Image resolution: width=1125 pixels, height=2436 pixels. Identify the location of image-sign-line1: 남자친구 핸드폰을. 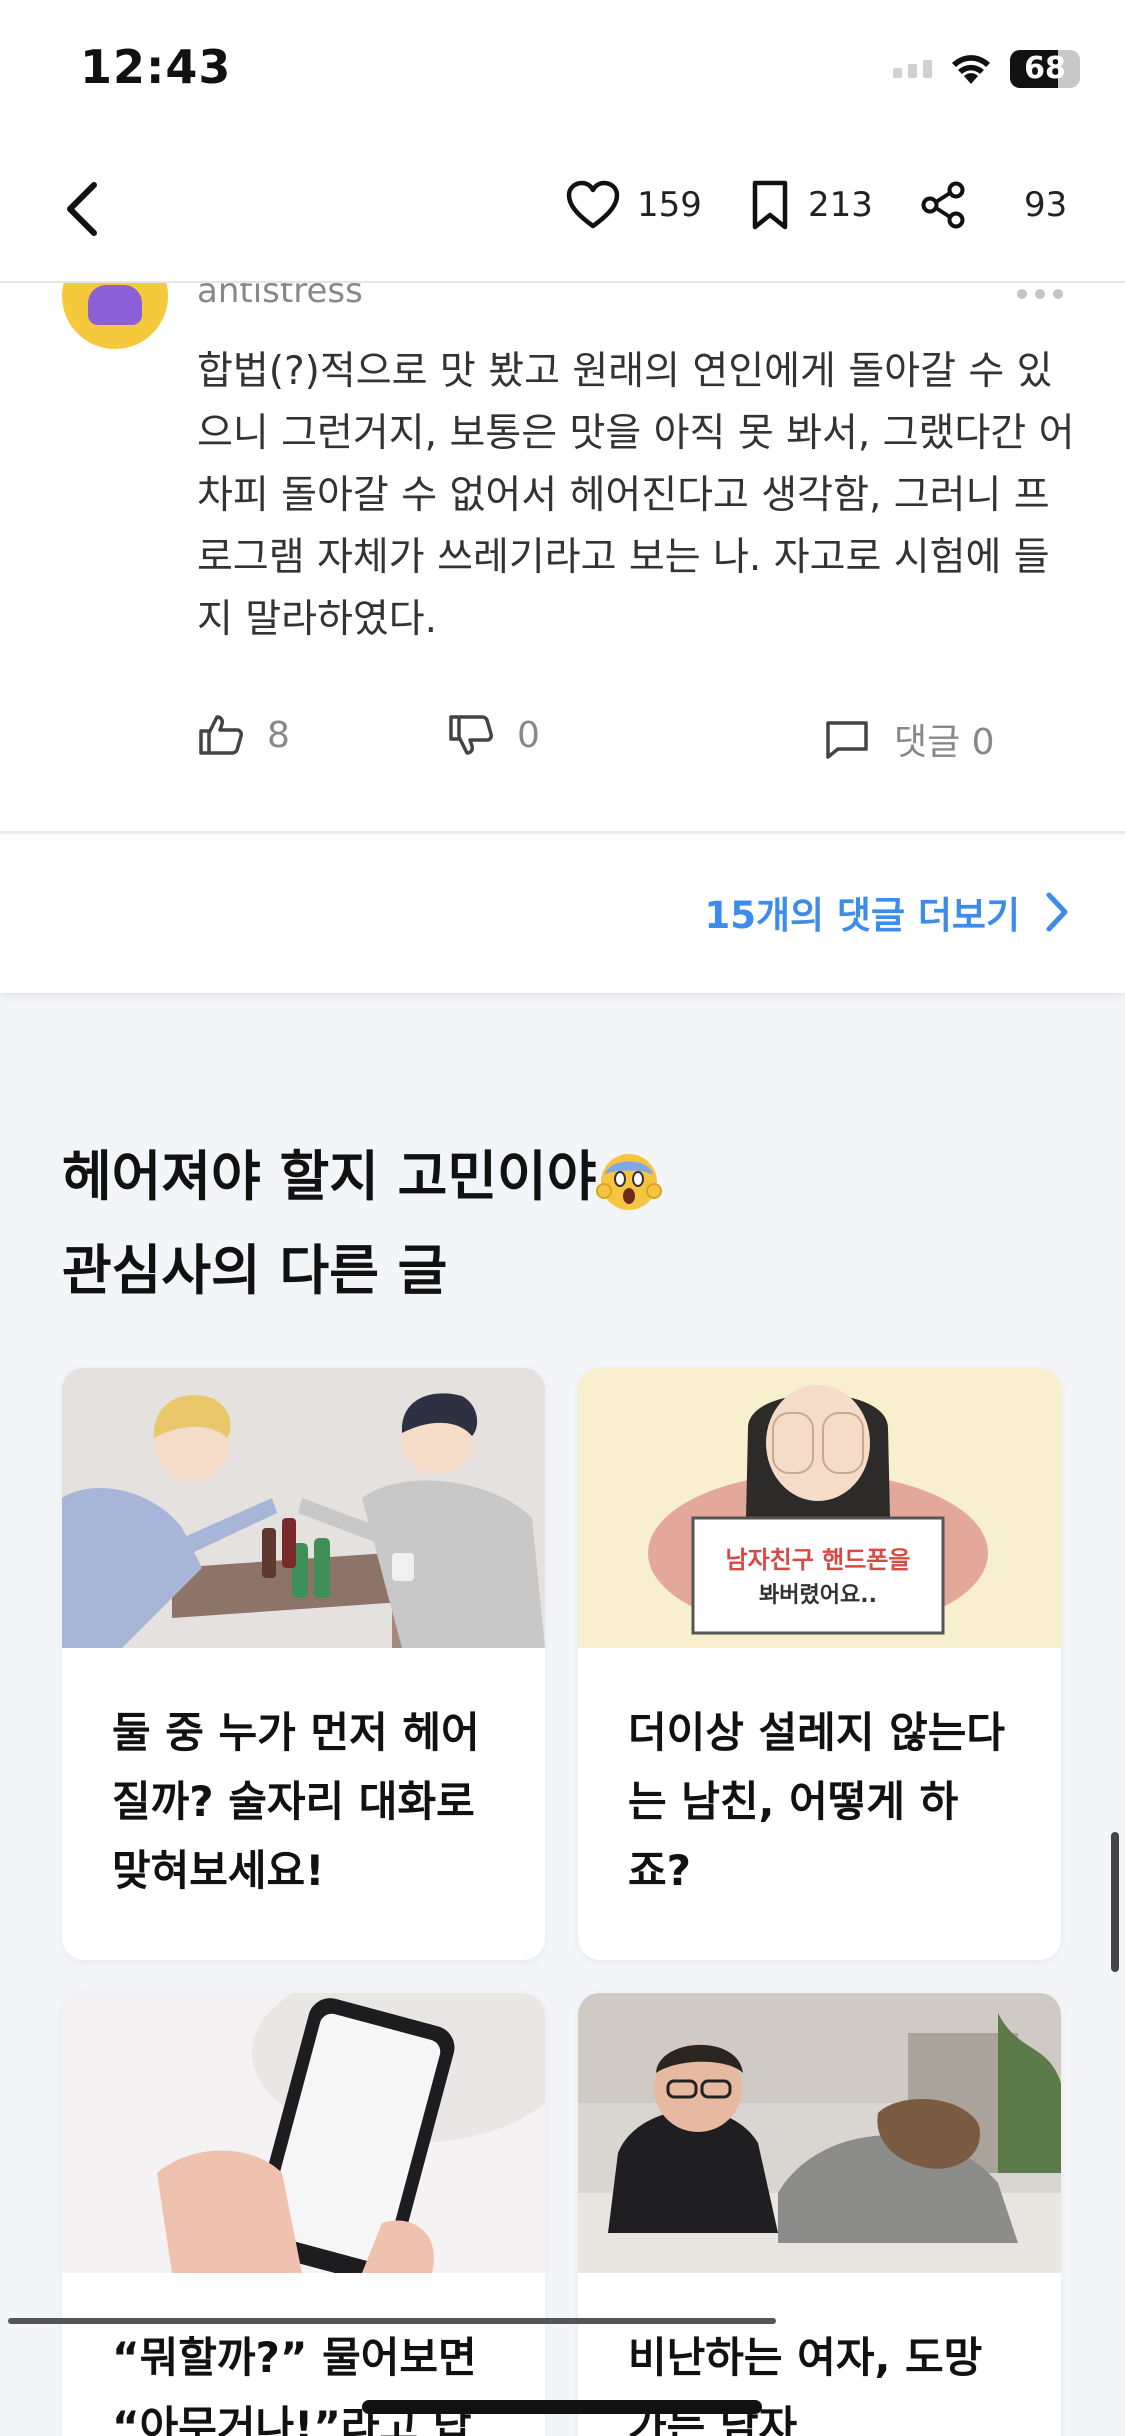
(818, 1560).